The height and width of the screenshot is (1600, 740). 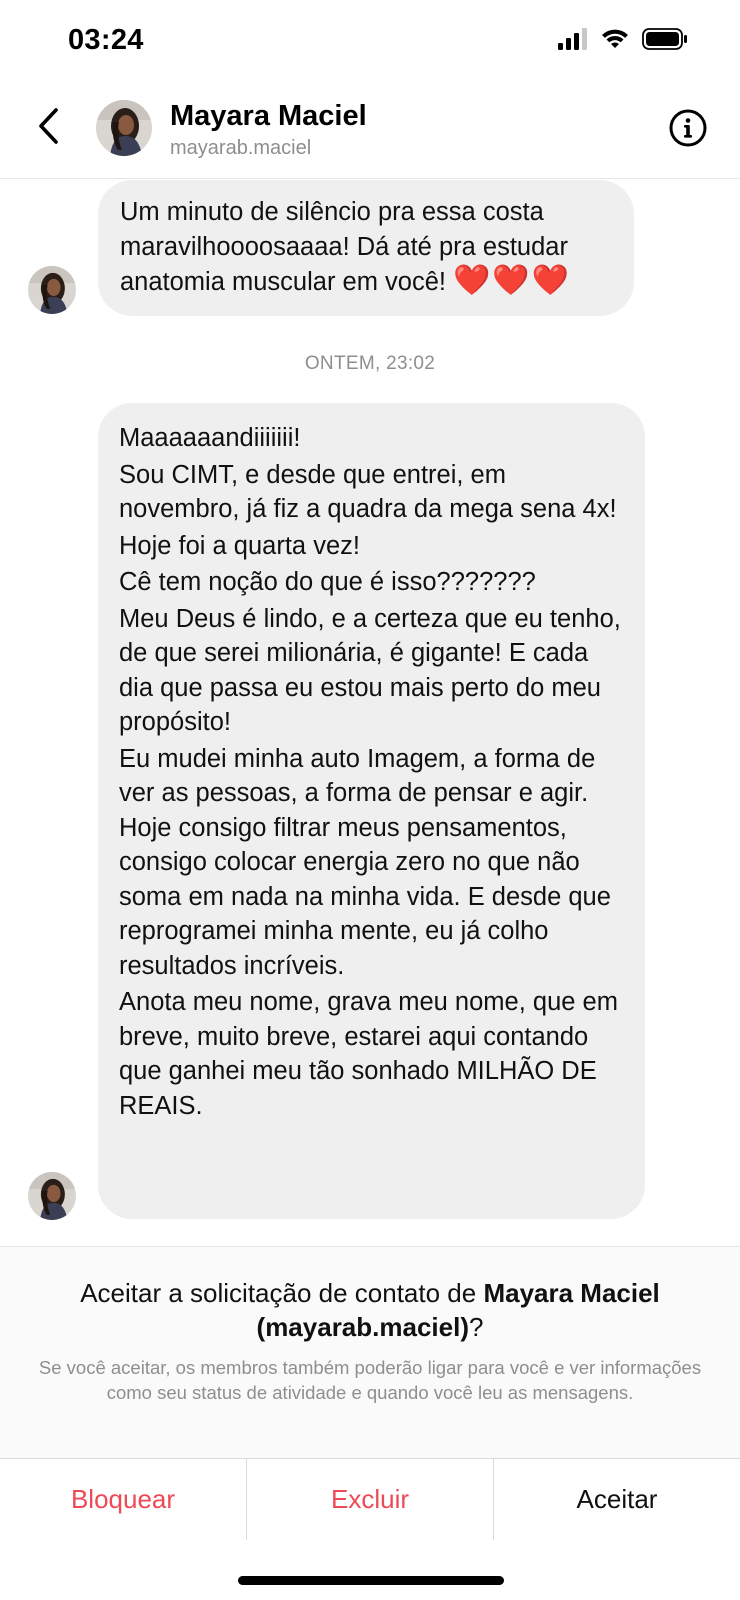 What do you see at coordinates (665, 41) in the screenshot?
I see `battery-icon` at bounding box center [665, 41].